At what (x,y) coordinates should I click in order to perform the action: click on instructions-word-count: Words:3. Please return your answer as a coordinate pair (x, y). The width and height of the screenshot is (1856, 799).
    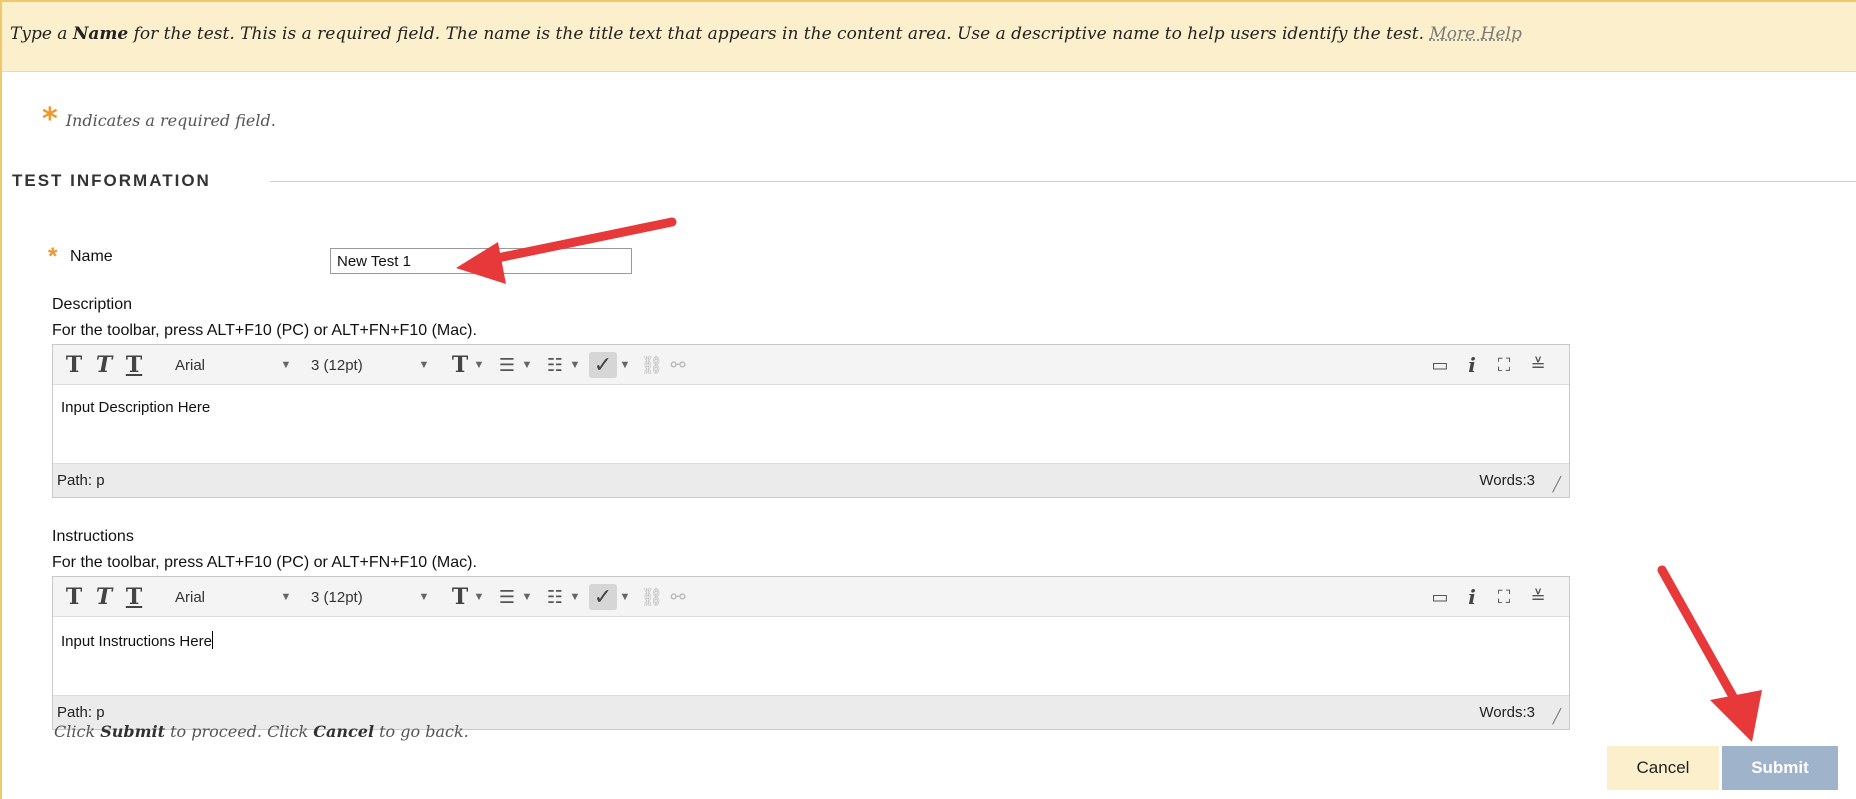
    Looking at the image, I should click on (1507, 712).